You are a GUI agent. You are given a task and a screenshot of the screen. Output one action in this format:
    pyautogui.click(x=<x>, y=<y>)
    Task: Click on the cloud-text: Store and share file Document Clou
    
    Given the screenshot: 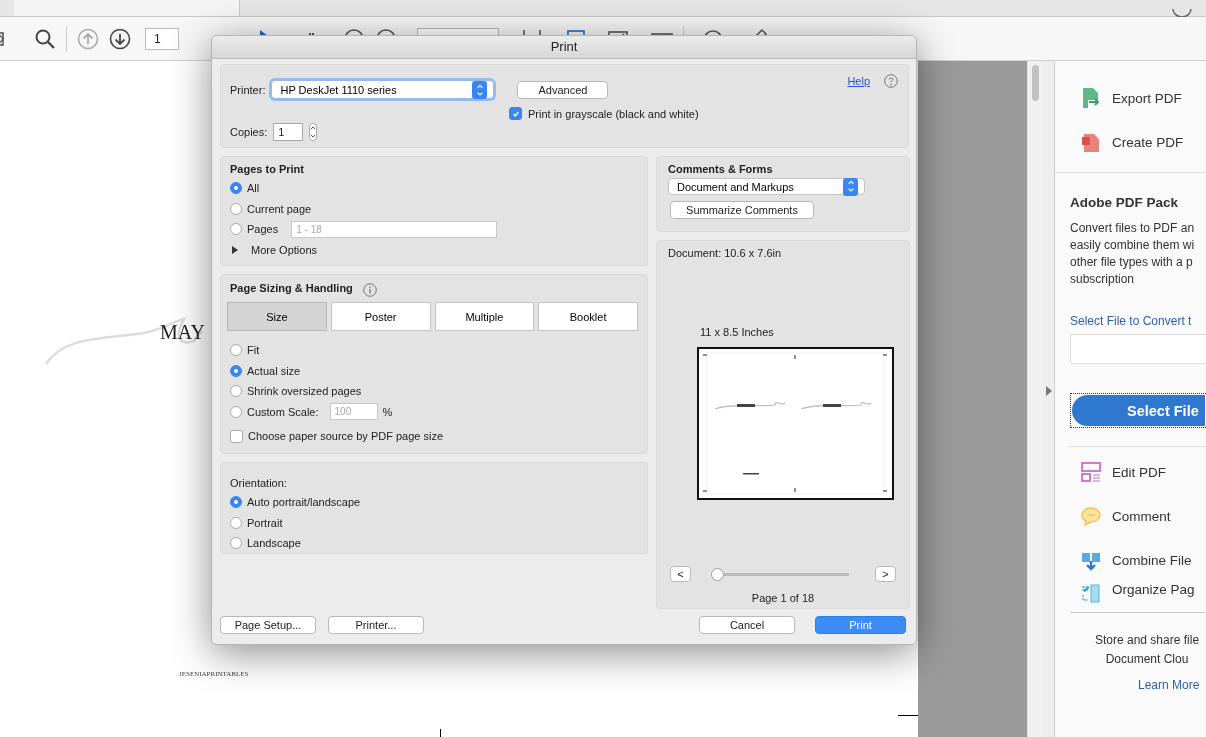 What is the action you would take?
    pyautogui.click(x=1147, y=650)
    